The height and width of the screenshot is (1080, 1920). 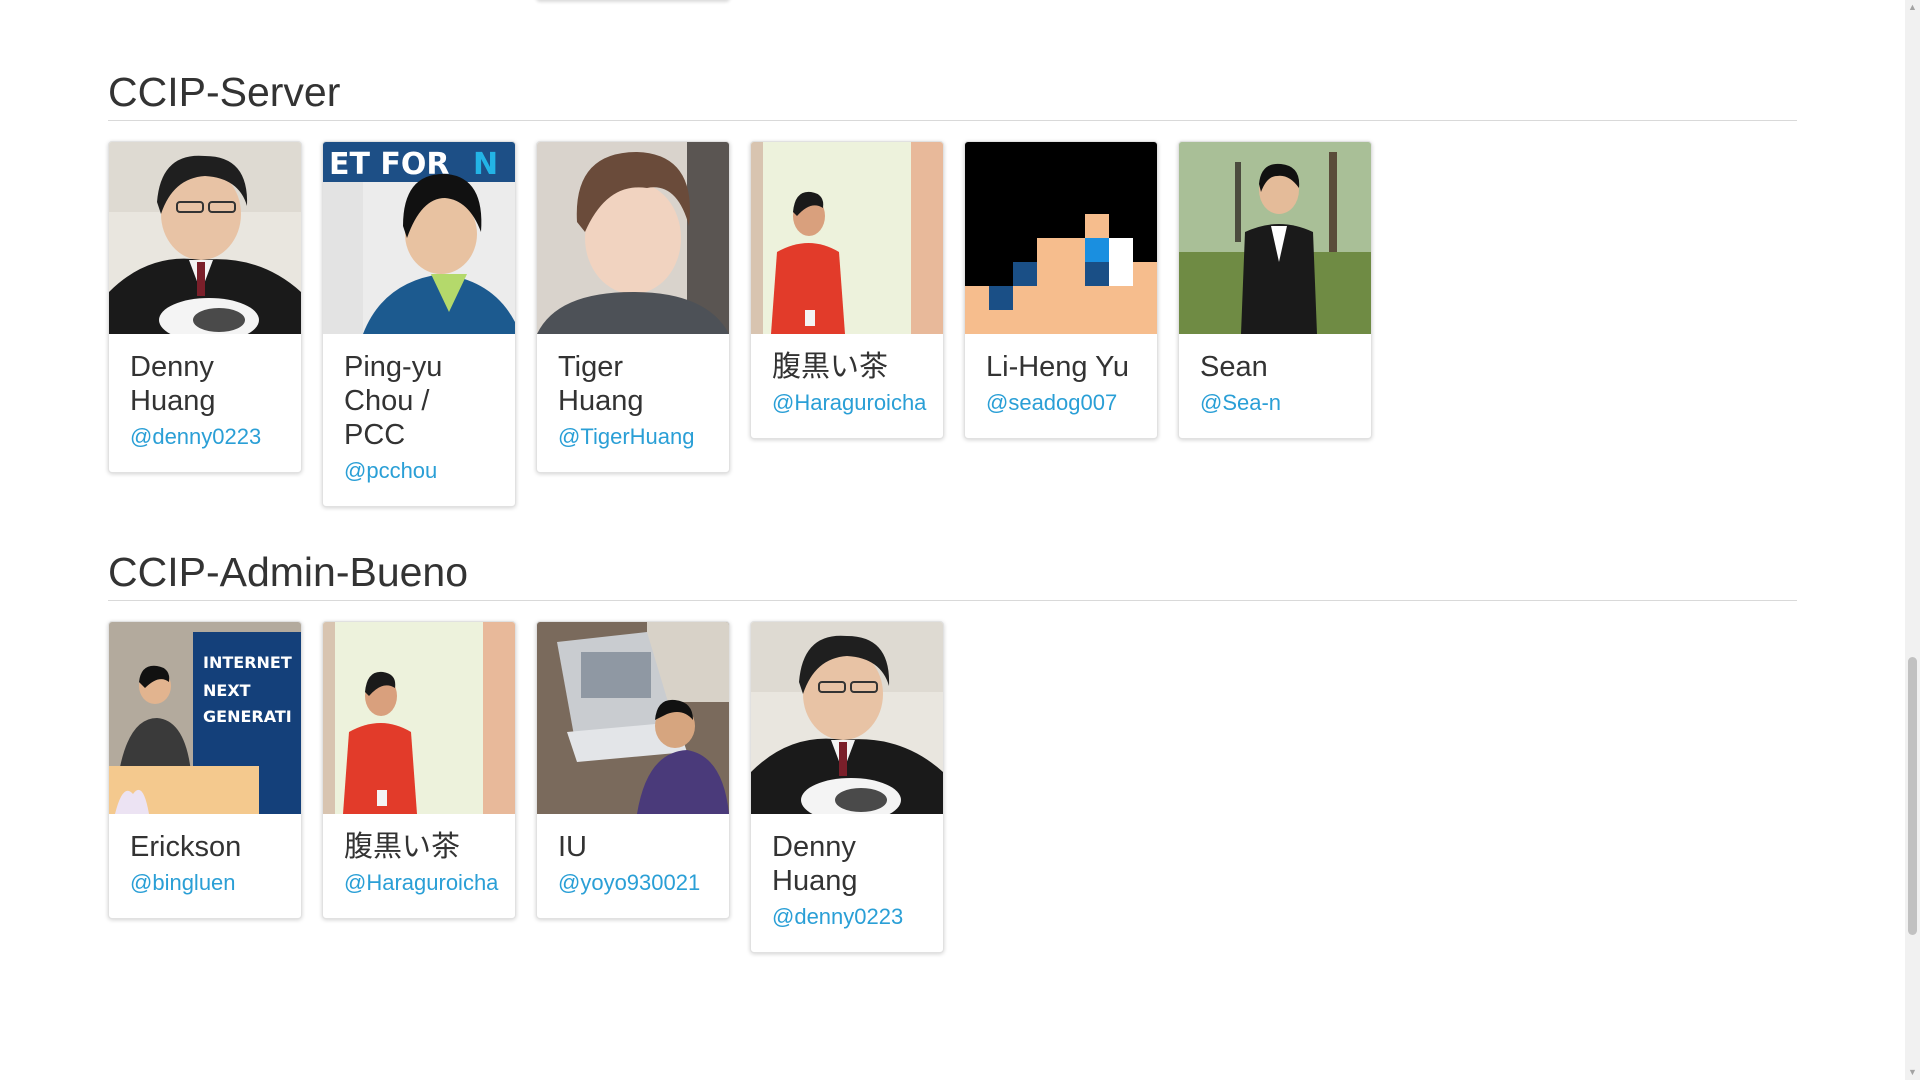 What do you see at coordinates (633, 883) in the screenshot?
I see `member-handle-link: @yoyo930021` at bounding box center [633, 883].